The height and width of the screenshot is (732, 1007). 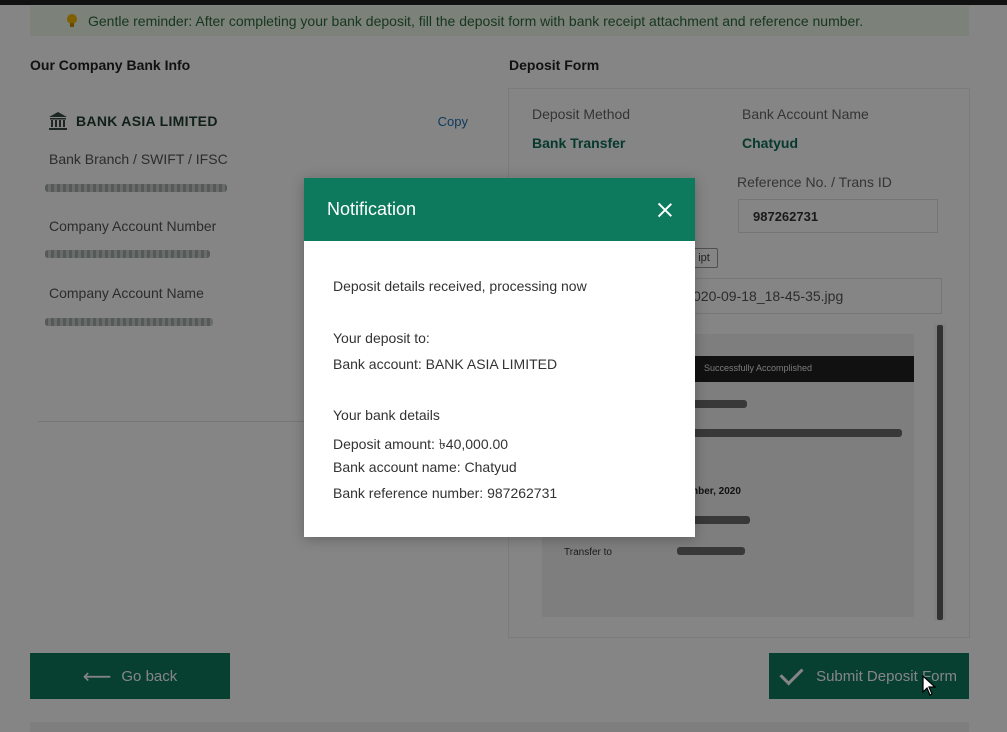 I want to click on deposit-amount-line: Deposit amount: ৳40,000.00, so click(x=421, y=444).